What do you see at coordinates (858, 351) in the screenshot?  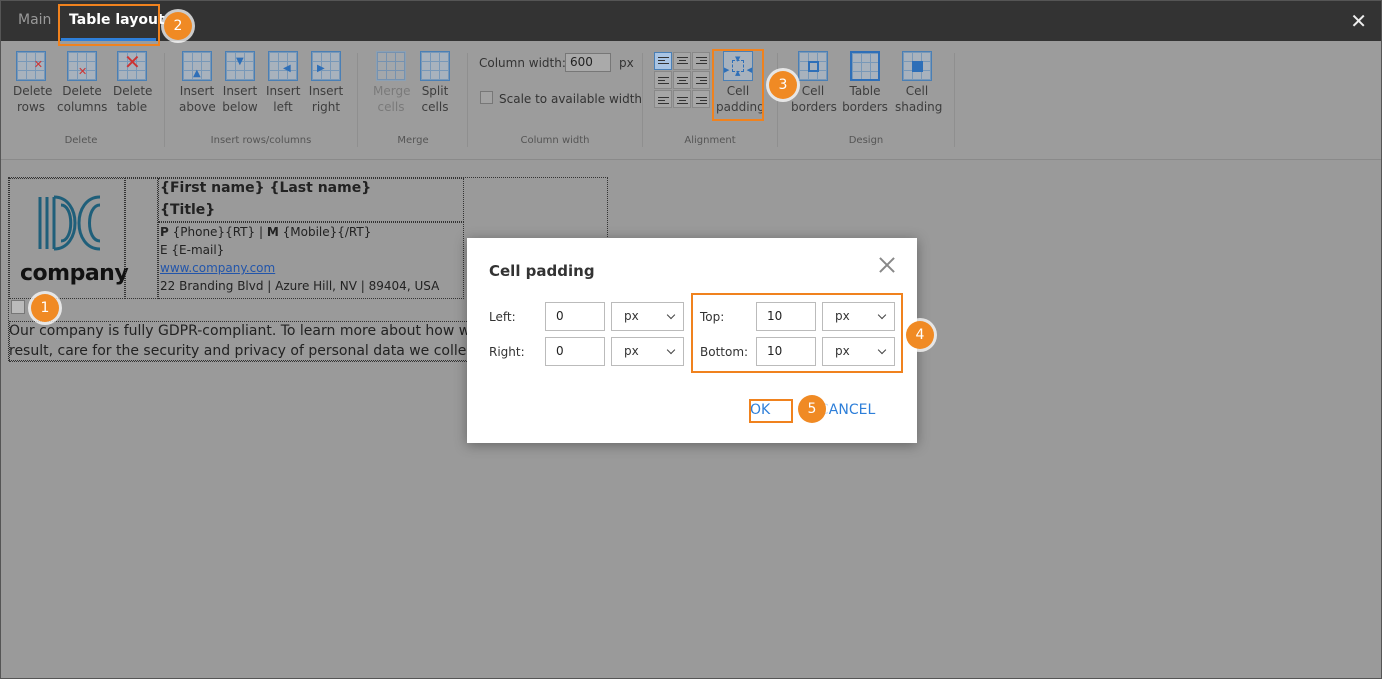 I see `bottom-padding-unit-select: px` at bounding box center [858, 351].